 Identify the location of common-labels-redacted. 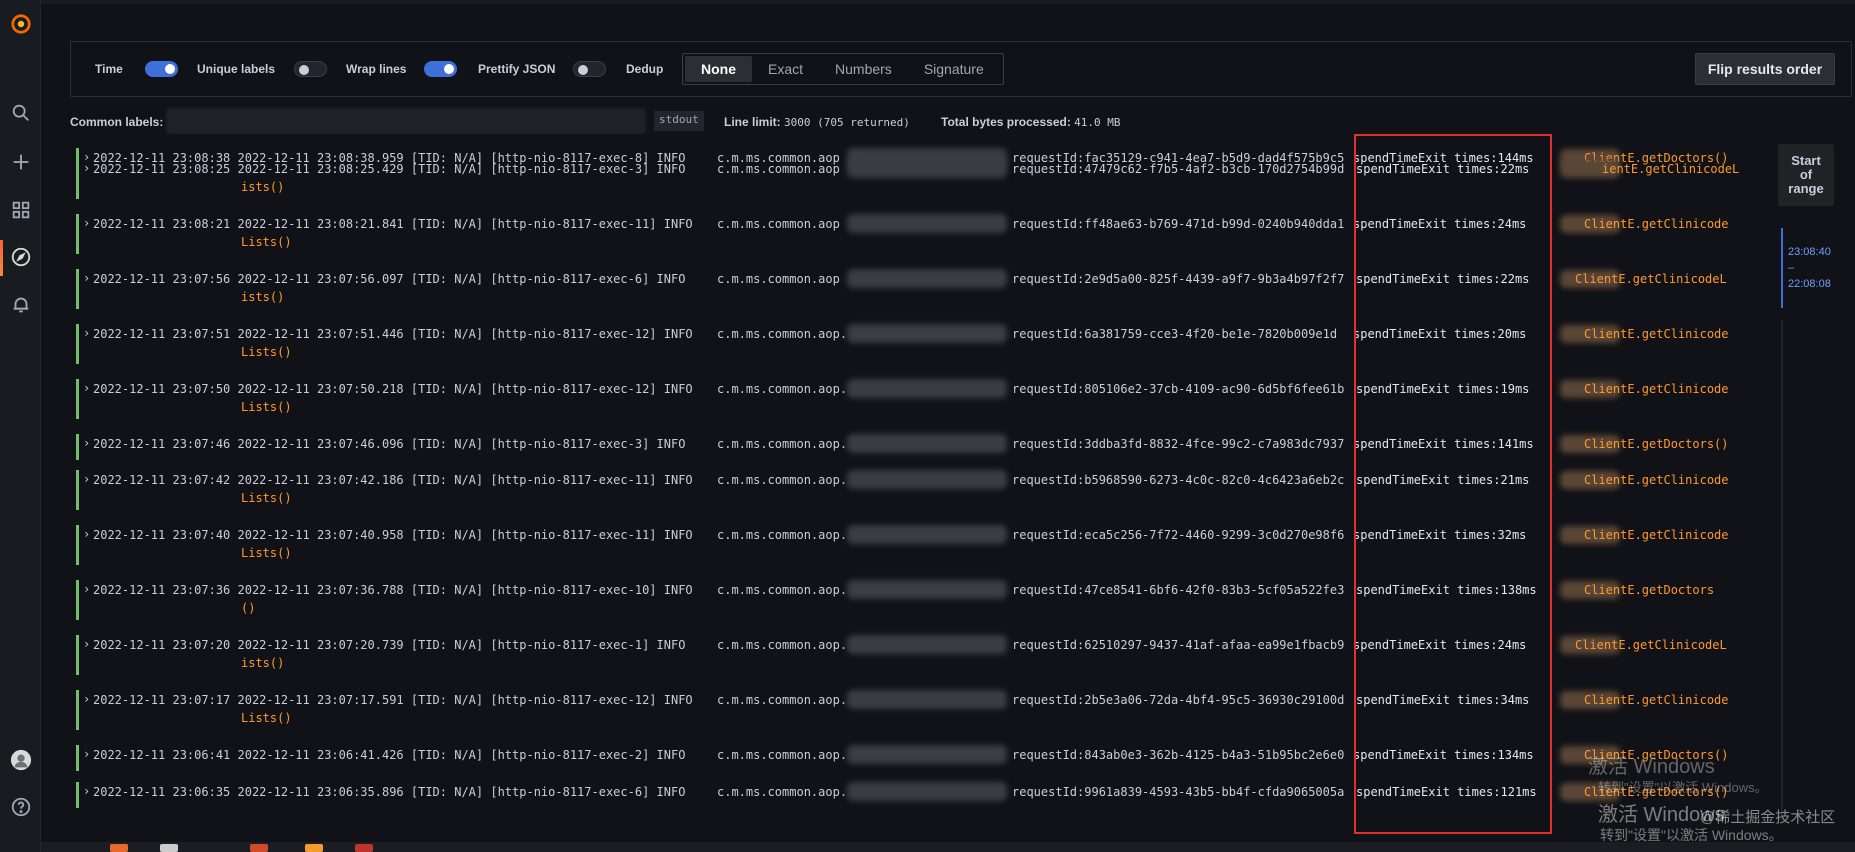
(406, 121).